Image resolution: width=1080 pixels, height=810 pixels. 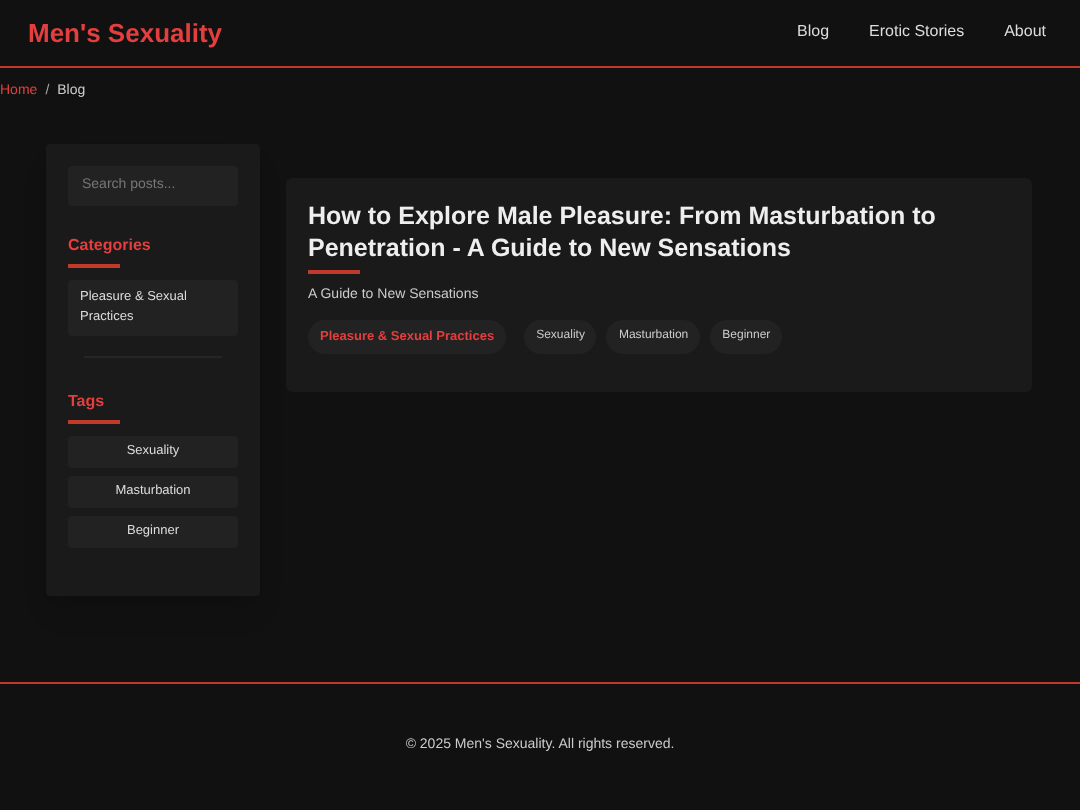 What do you see at coordinates (86, 401) in the screenshot?
I see `section-heading: Tags` at bounding box center [86, 401].